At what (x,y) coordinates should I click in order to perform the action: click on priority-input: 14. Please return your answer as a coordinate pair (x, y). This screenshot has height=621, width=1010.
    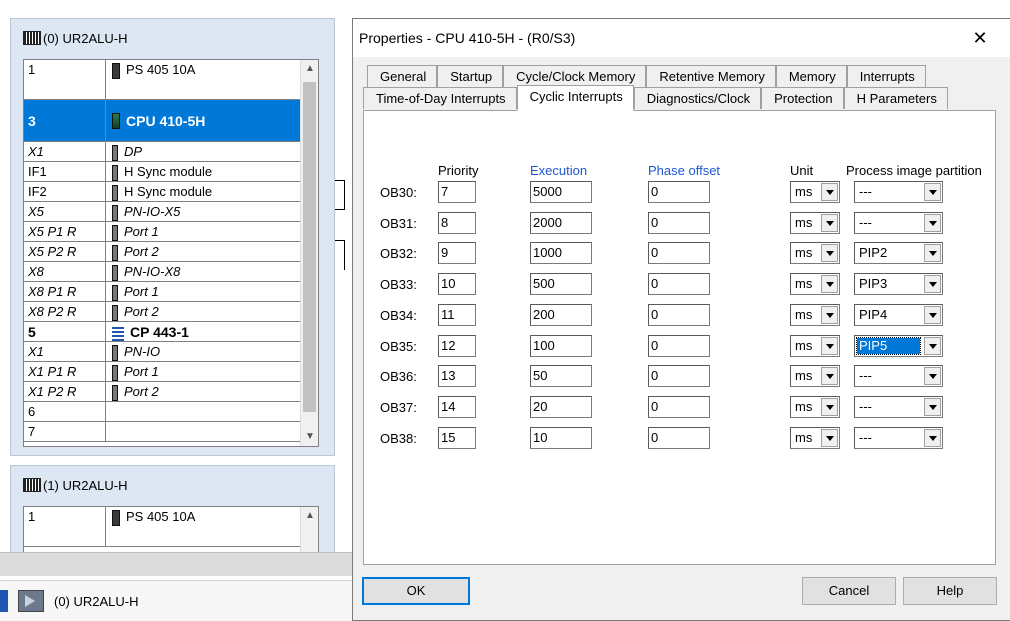
    Looking at the image, I should click on (457, 406).